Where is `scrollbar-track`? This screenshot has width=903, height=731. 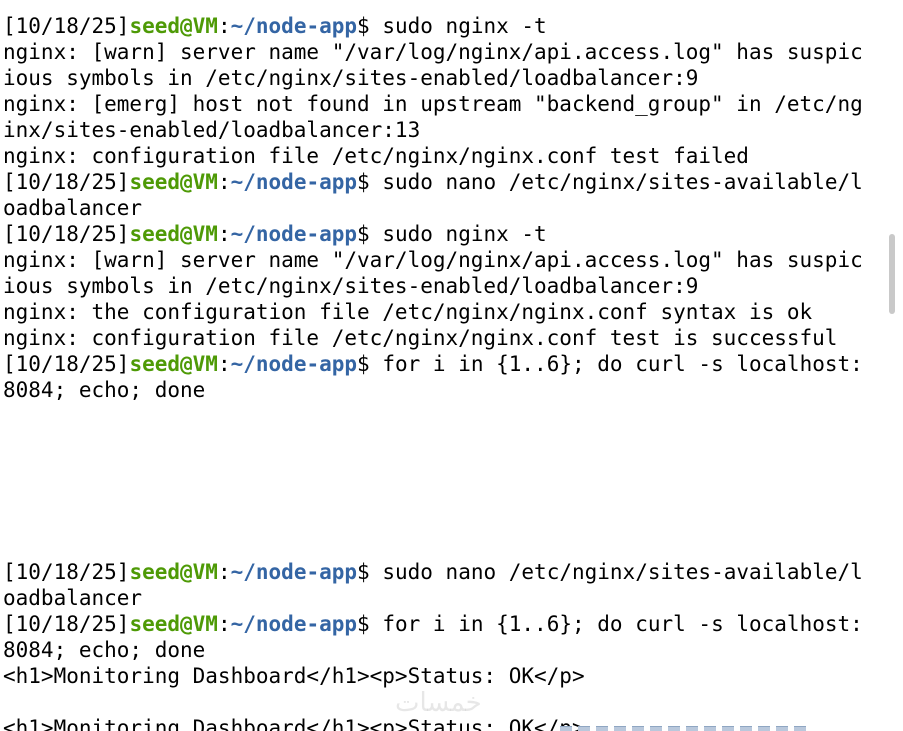
scrollbar-track is located at coordinates (895, 365).